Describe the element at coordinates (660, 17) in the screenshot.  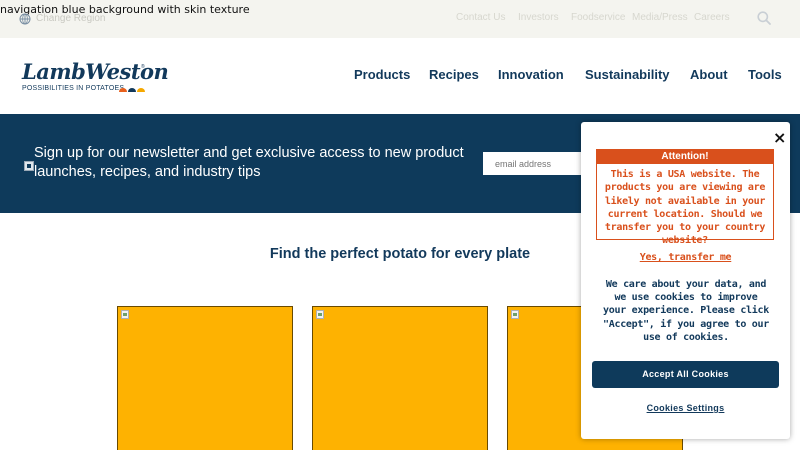
I see `media-press-link: Media/Press` at that location.